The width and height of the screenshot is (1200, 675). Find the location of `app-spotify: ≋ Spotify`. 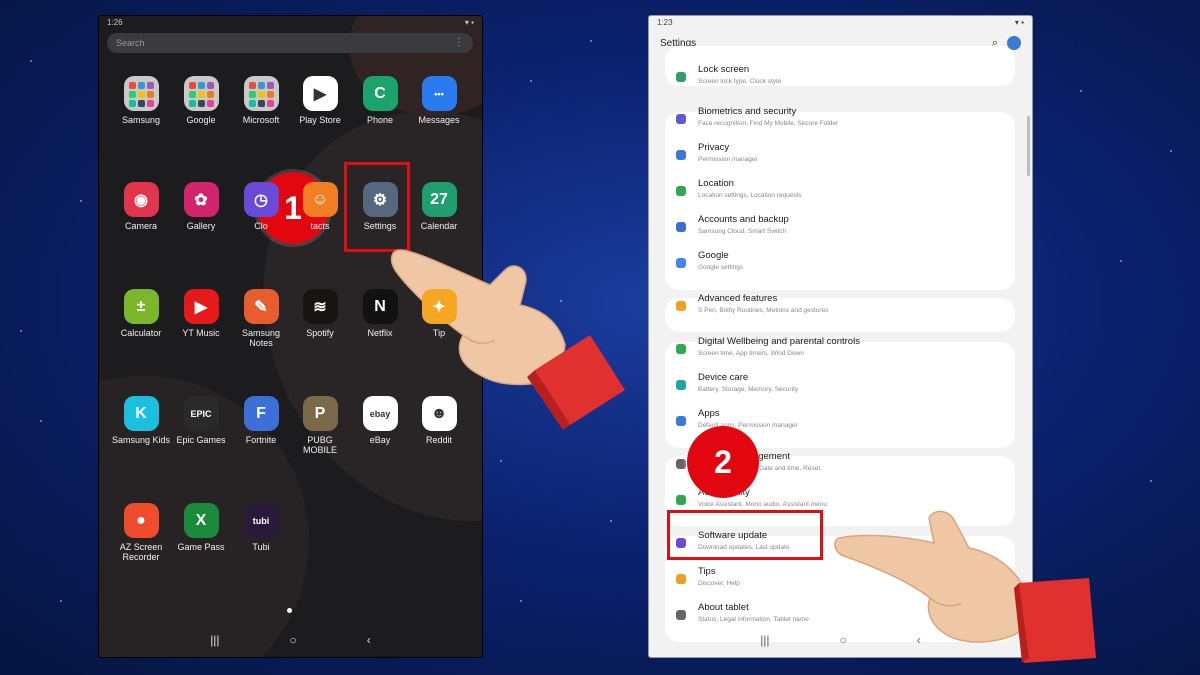

app-spotify: ≋ Spotify is located at coordinates (320, 313).